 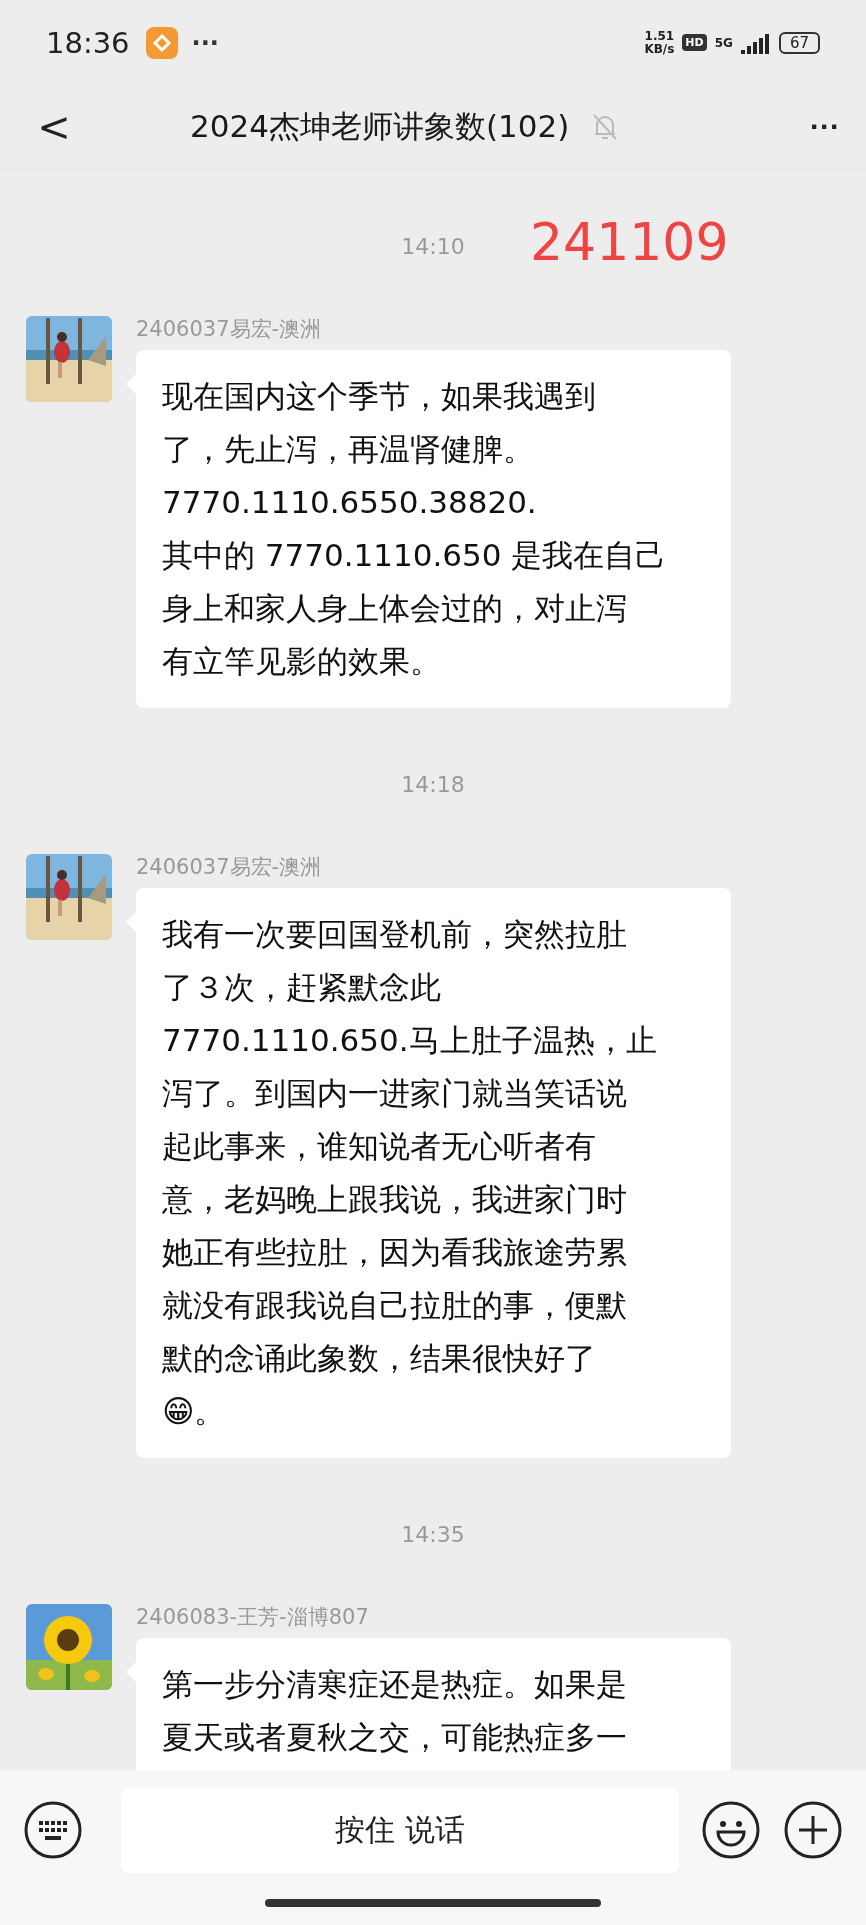 I want to click on keyboard-button, so click(x=53, y=1830).